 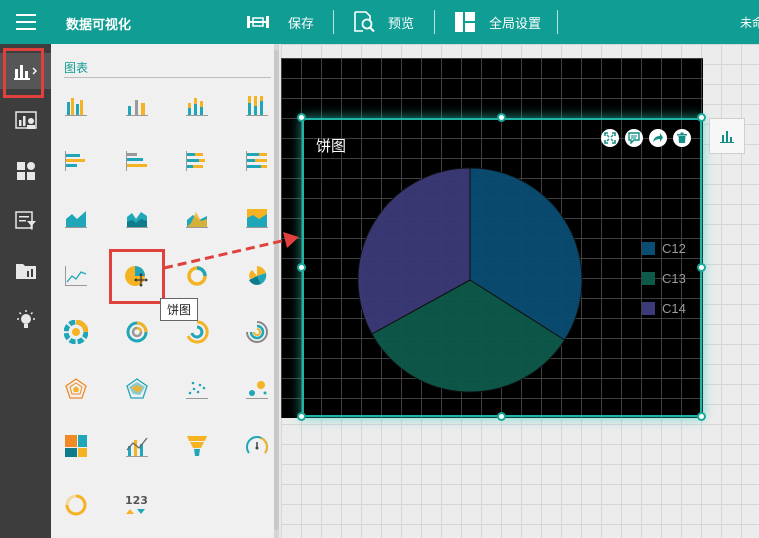 What do you see at coordinates (76, 446) in the screenshot?
I see `chart-type-treemap` at bounding box center [76, 446].